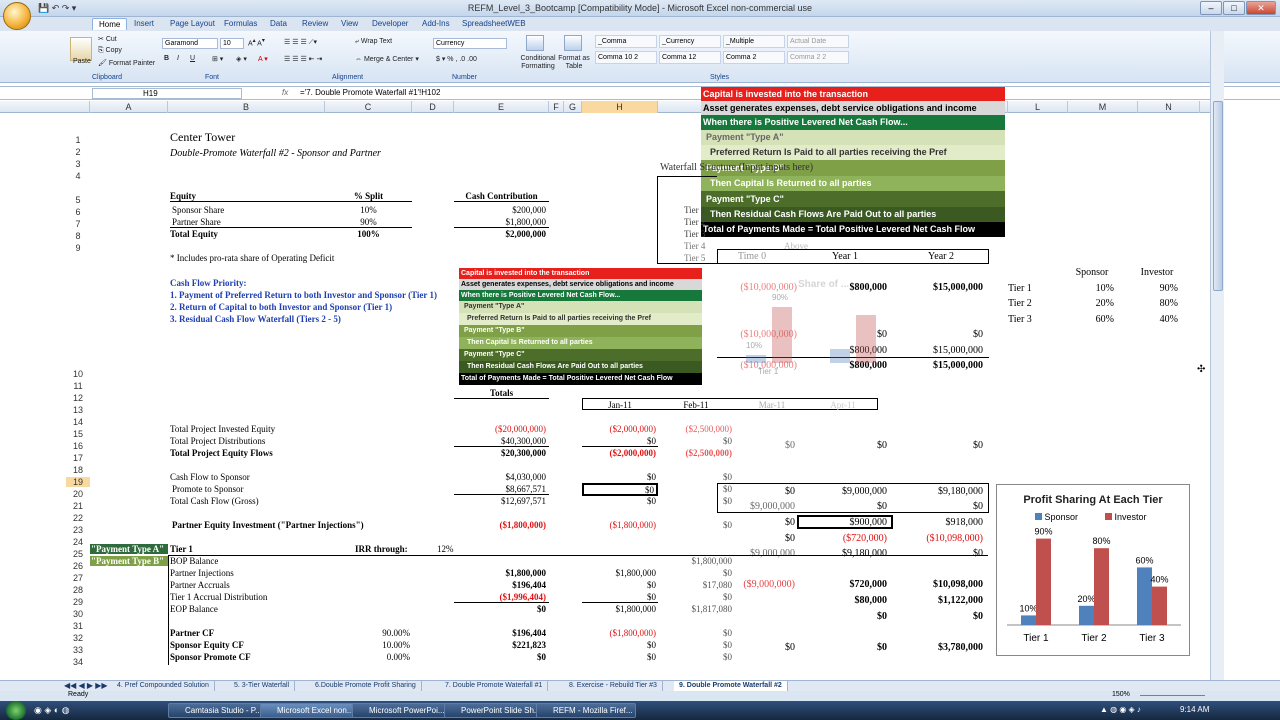 The width and height of the screenshot is (1280, 720). What do you see at coordinates (573, 43) in the screenshot?
I see `format-table-icon` at bounding box center [573, 43].